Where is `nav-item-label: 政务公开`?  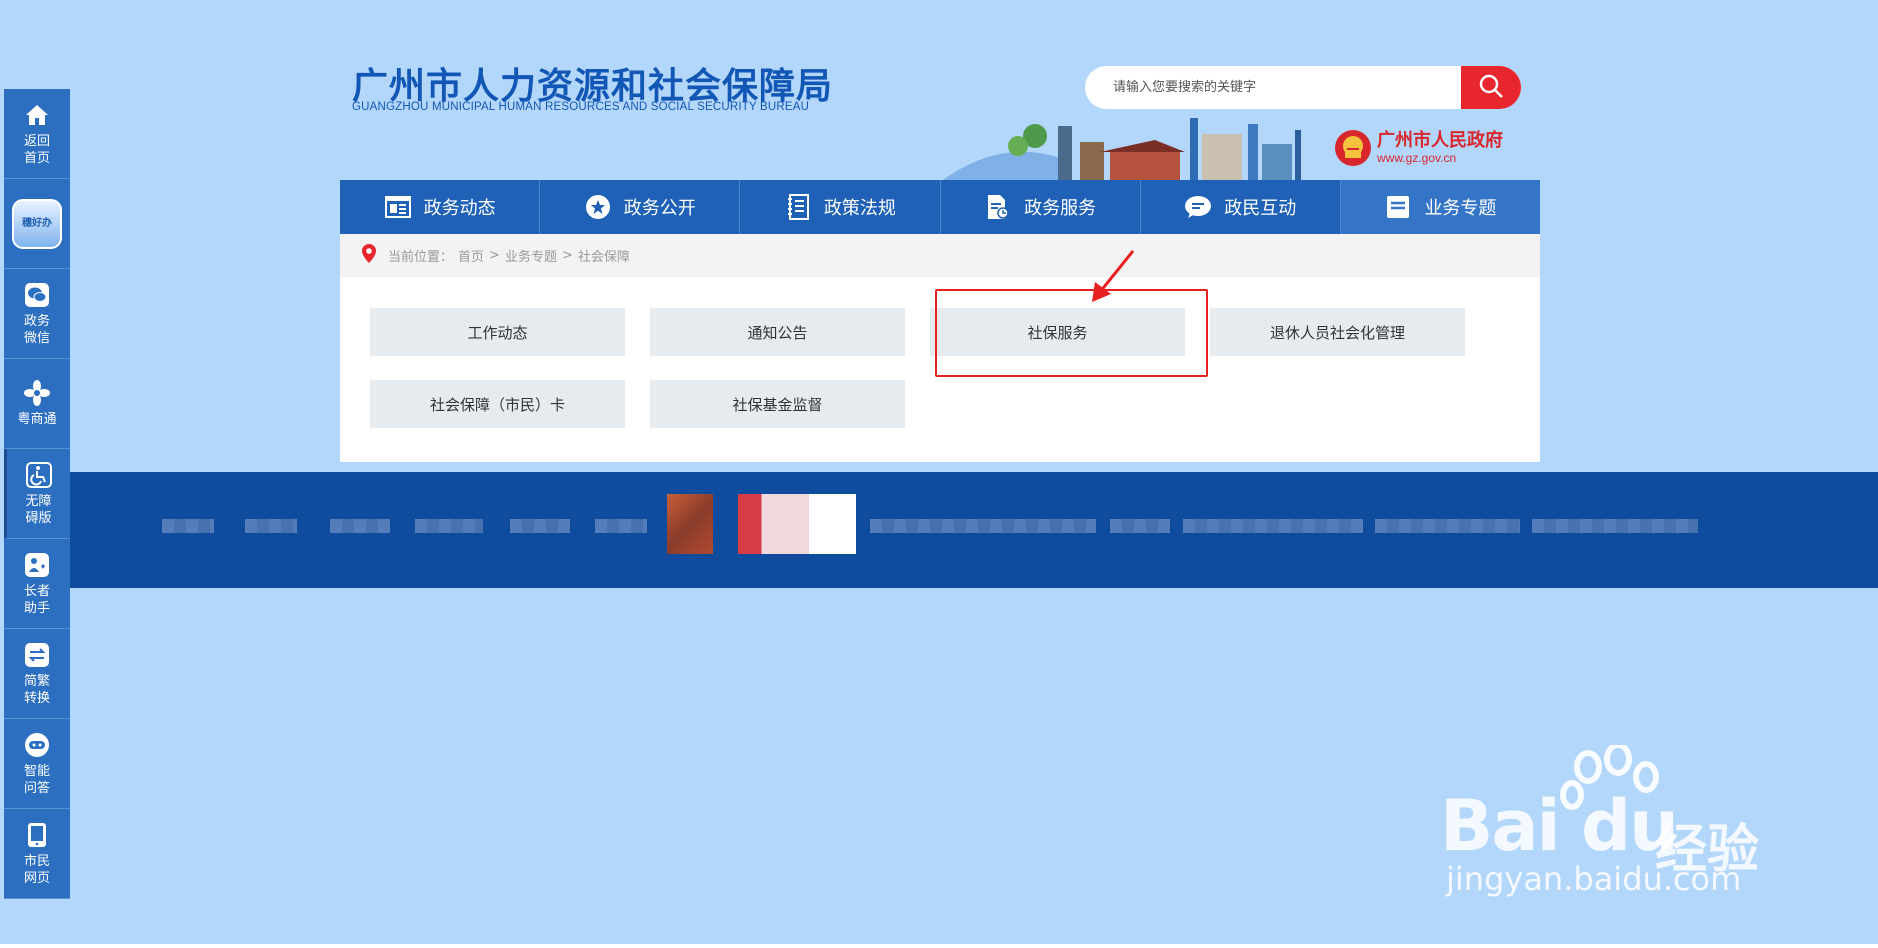
nav-item-label: 政务公开 is located at coordinates (659, 208).